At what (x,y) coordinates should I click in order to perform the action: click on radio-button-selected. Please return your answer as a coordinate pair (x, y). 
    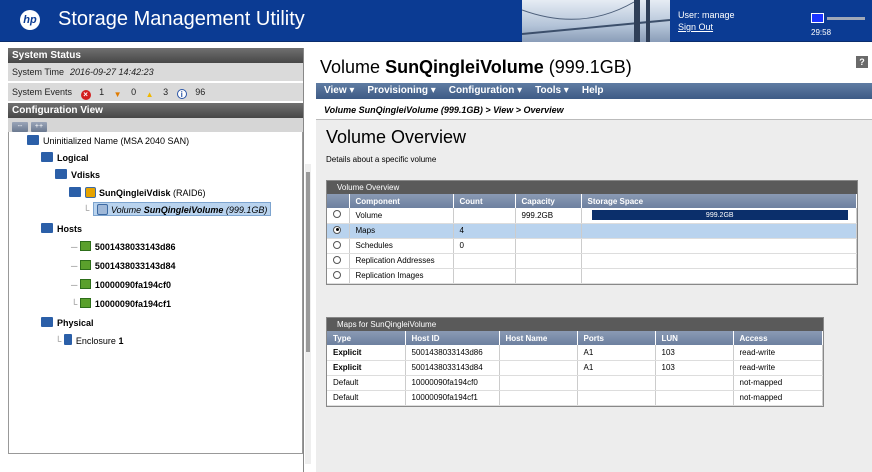
    Looking at the image, I should click on (337, 229).